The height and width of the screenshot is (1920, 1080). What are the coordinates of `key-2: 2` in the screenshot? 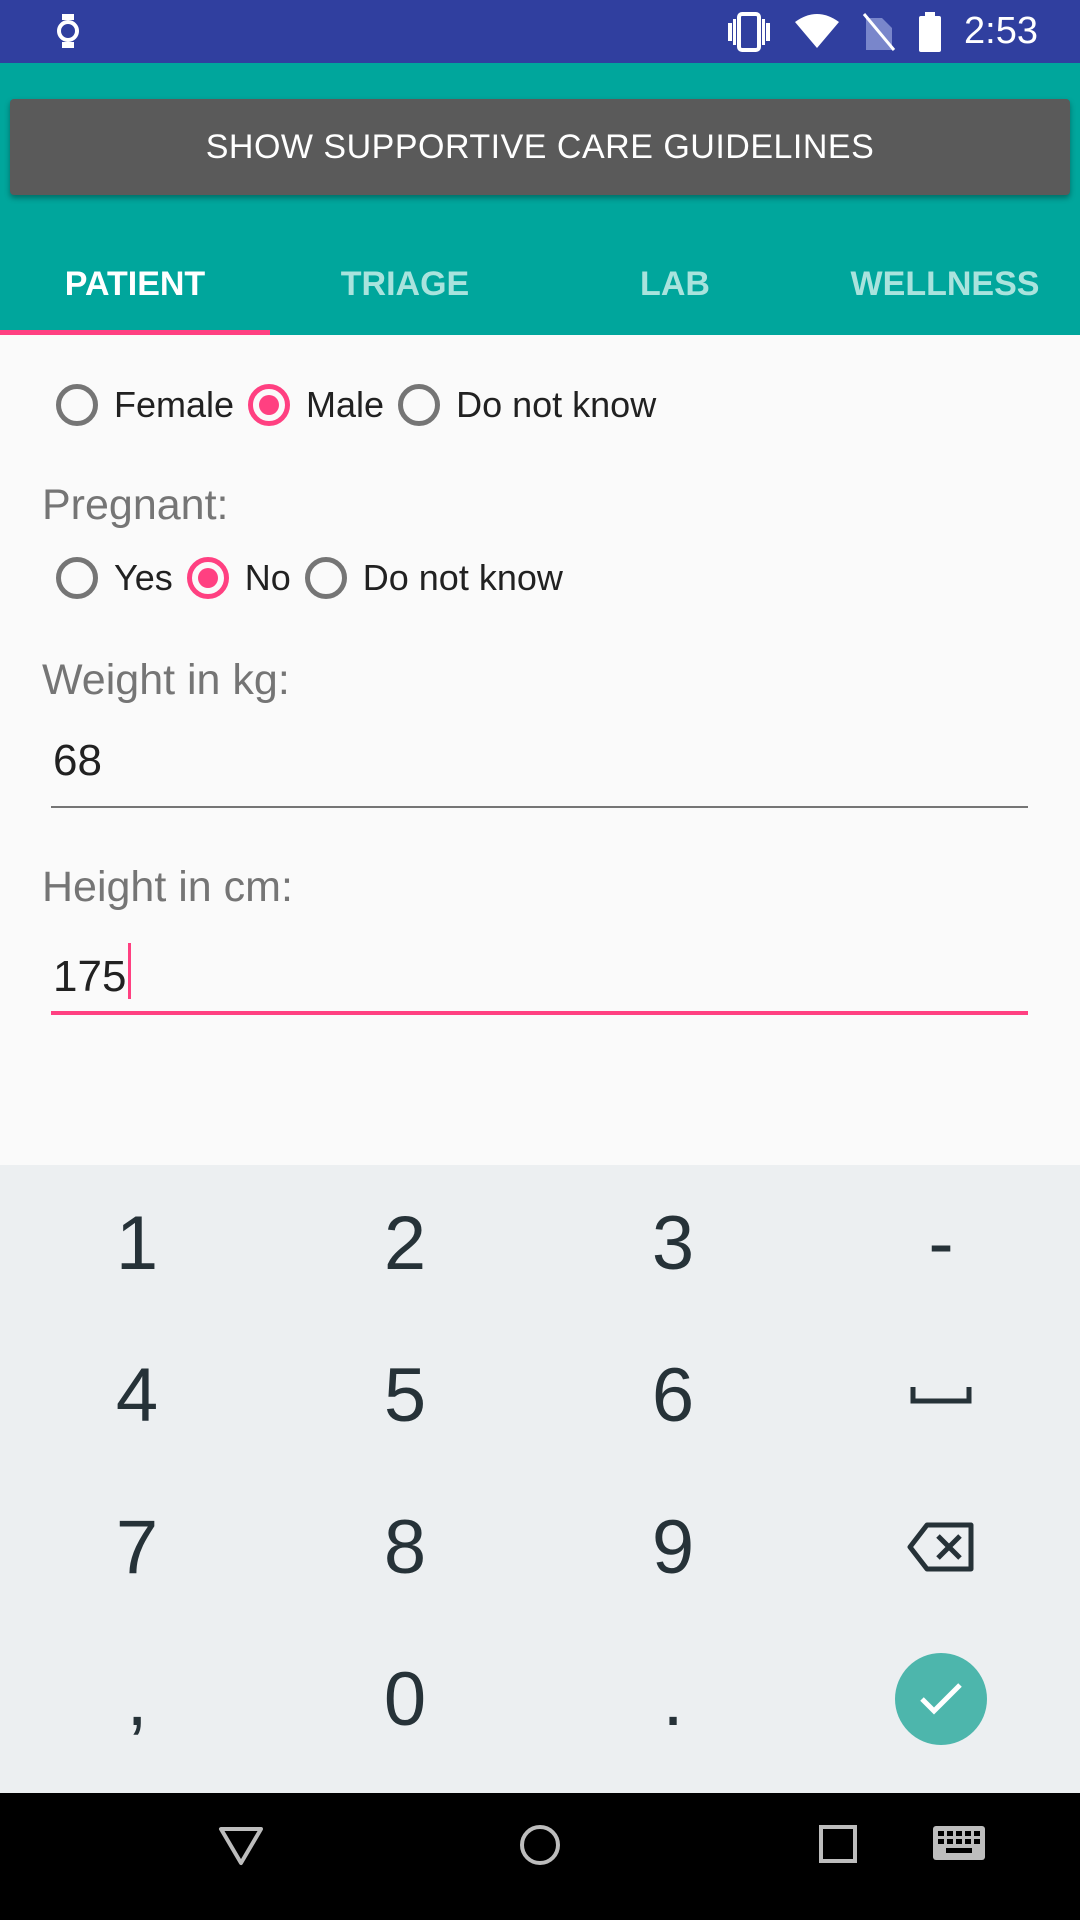 It's located at (405, 1243).